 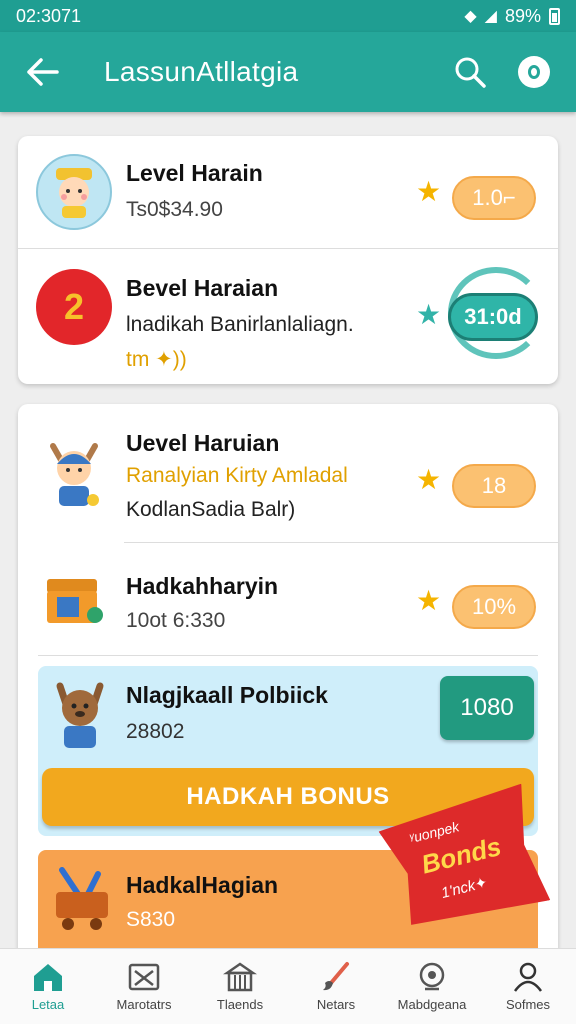 What do you see at coordinates (522, 15) in the screenshot?
I see `battery-percent: 89%` at bounding box center [522, 15].